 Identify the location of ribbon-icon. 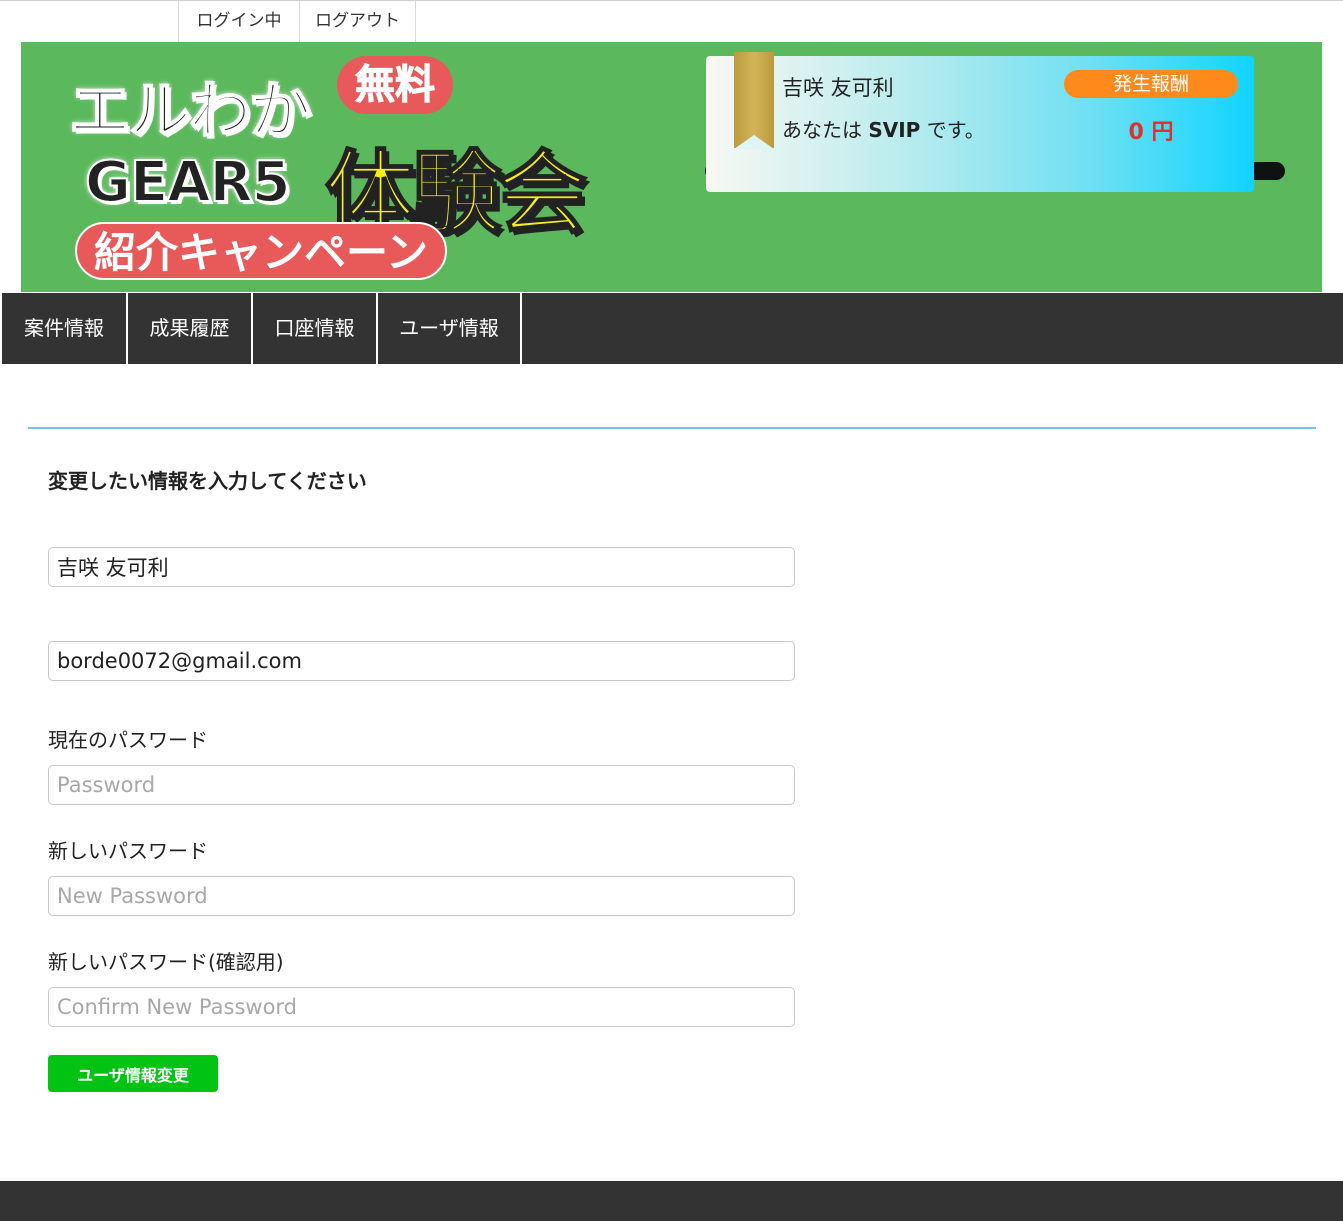
(754, 100).